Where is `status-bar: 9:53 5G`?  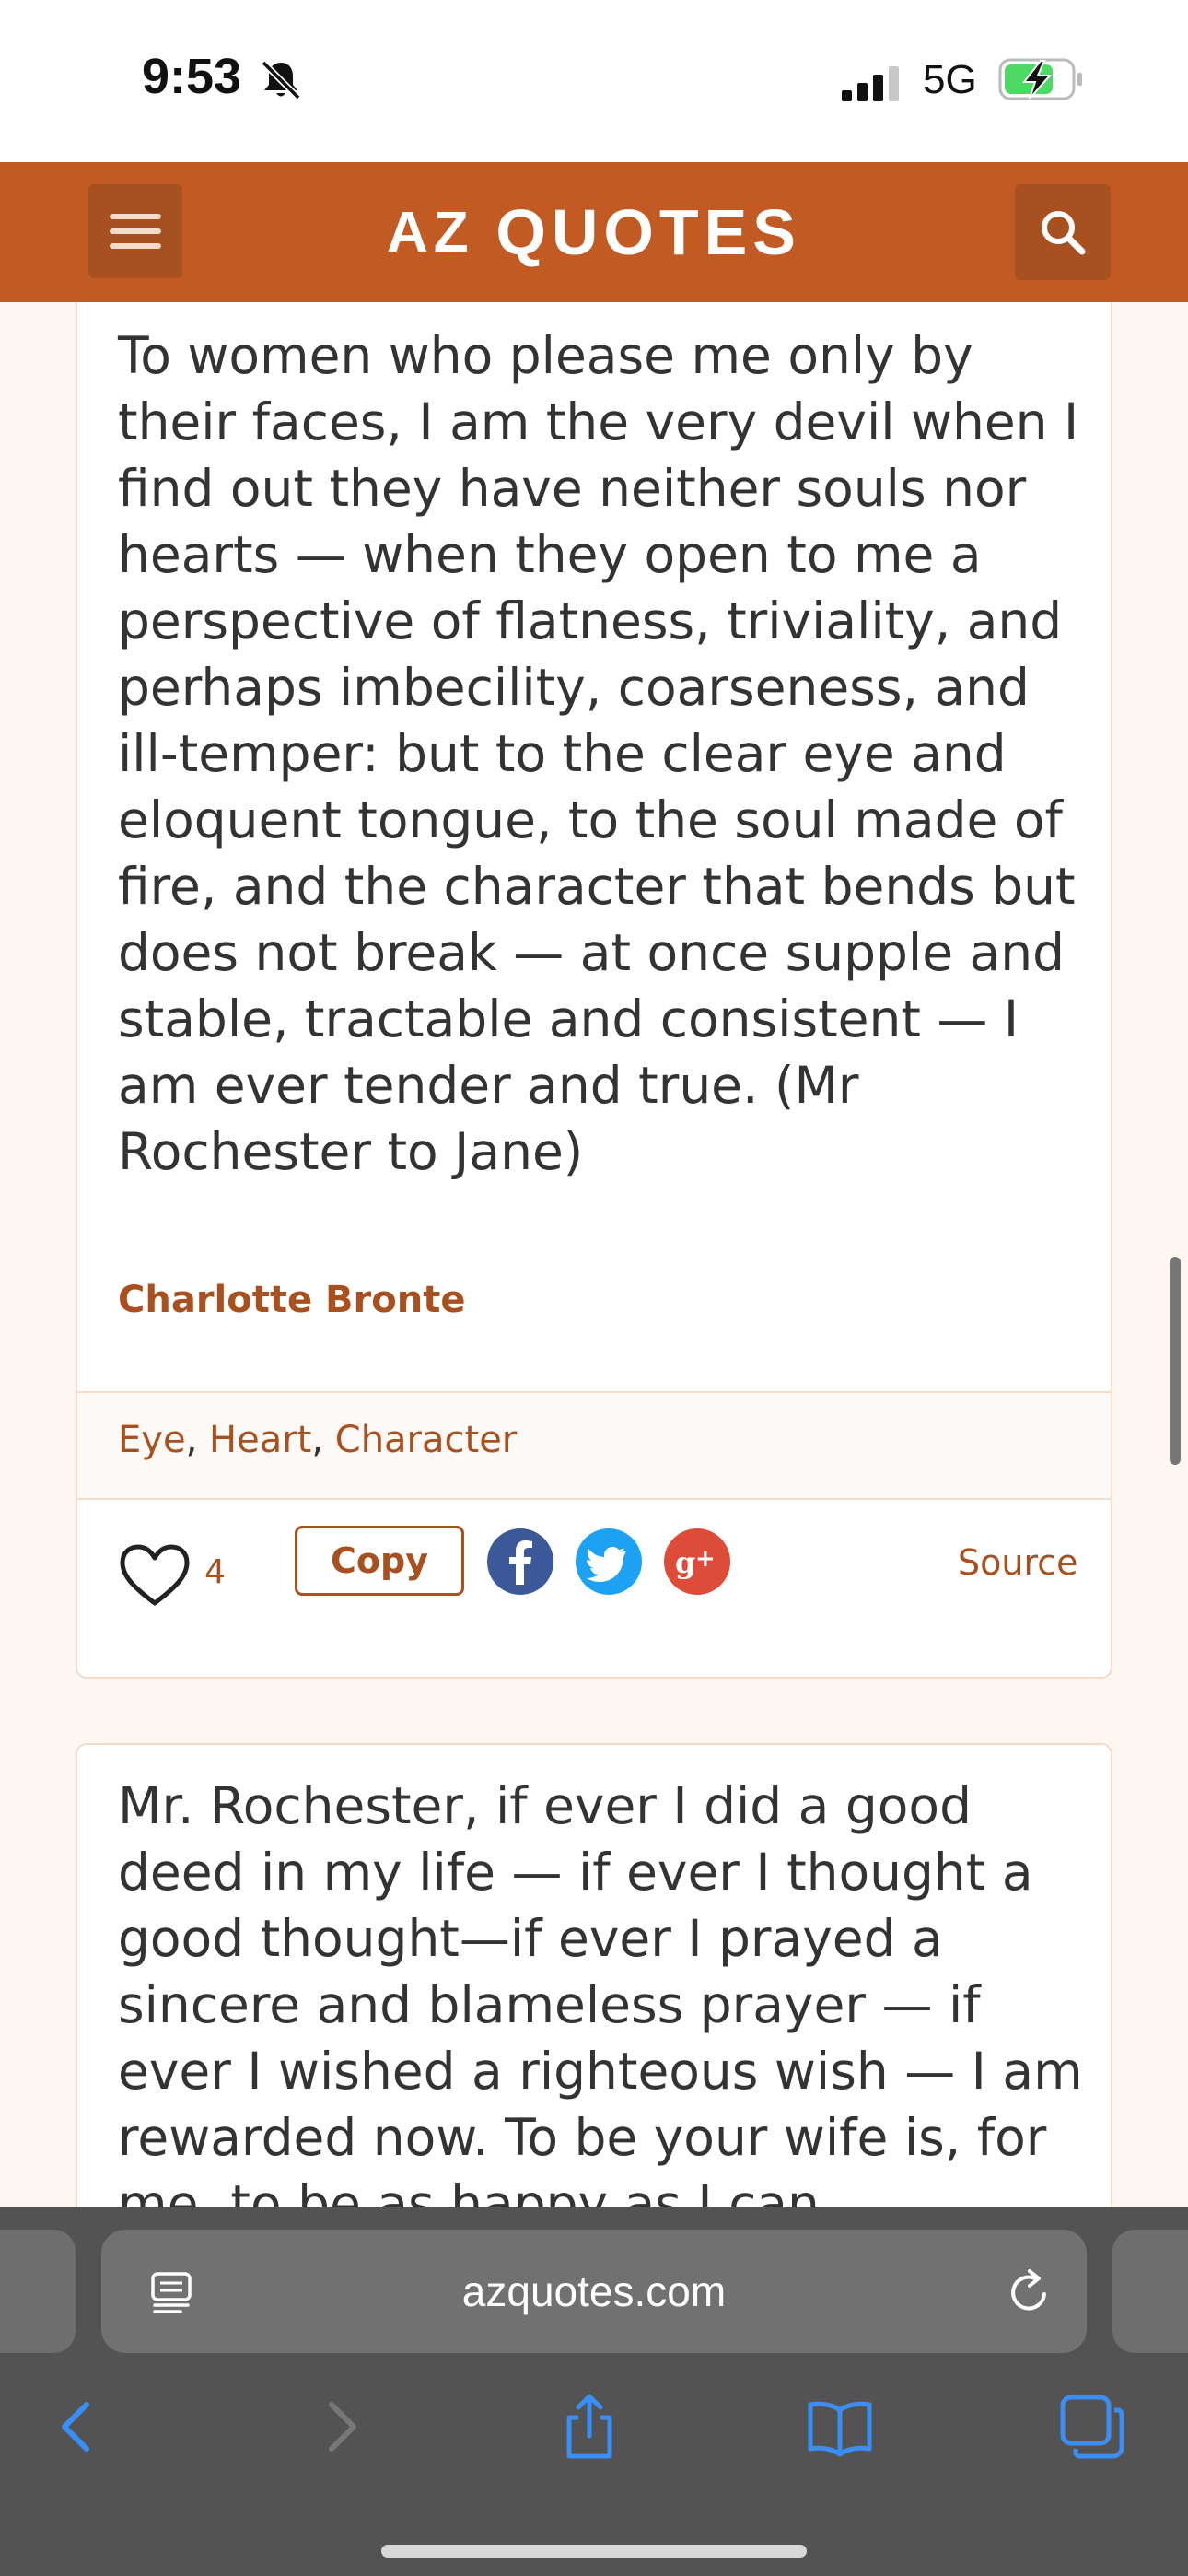 status-bar: 9:53 5G is located at coordinates (594, 81).